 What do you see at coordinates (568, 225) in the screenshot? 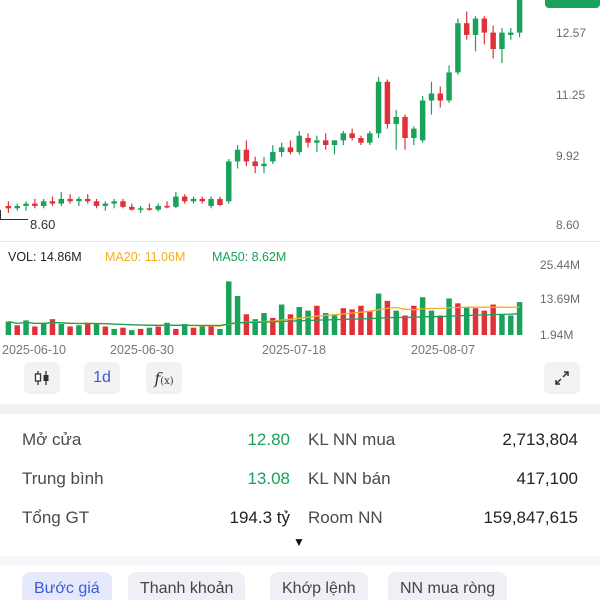
I see `price-tick-4: 8.60` at bounding box center [568, 225].